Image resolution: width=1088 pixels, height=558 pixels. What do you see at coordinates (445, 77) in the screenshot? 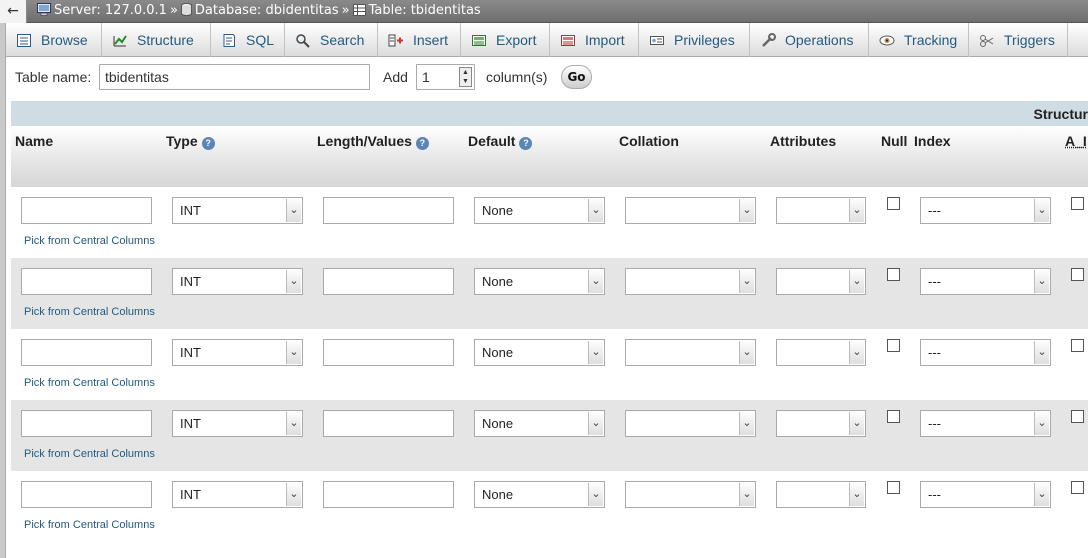
I see `add-columns-input: 1 ▲ ▼` at bounding box center [445, 77].